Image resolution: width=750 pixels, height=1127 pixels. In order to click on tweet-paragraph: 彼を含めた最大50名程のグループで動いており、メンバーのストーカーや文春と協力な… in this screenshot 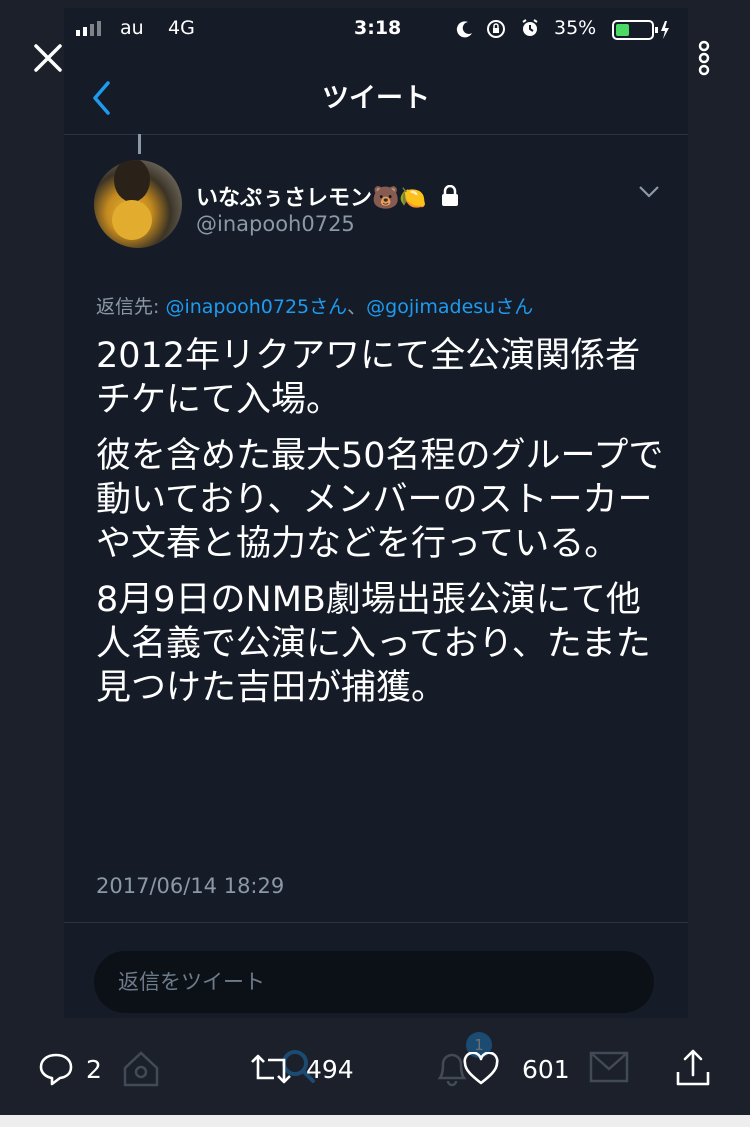, I will do `click(380, 500)`.